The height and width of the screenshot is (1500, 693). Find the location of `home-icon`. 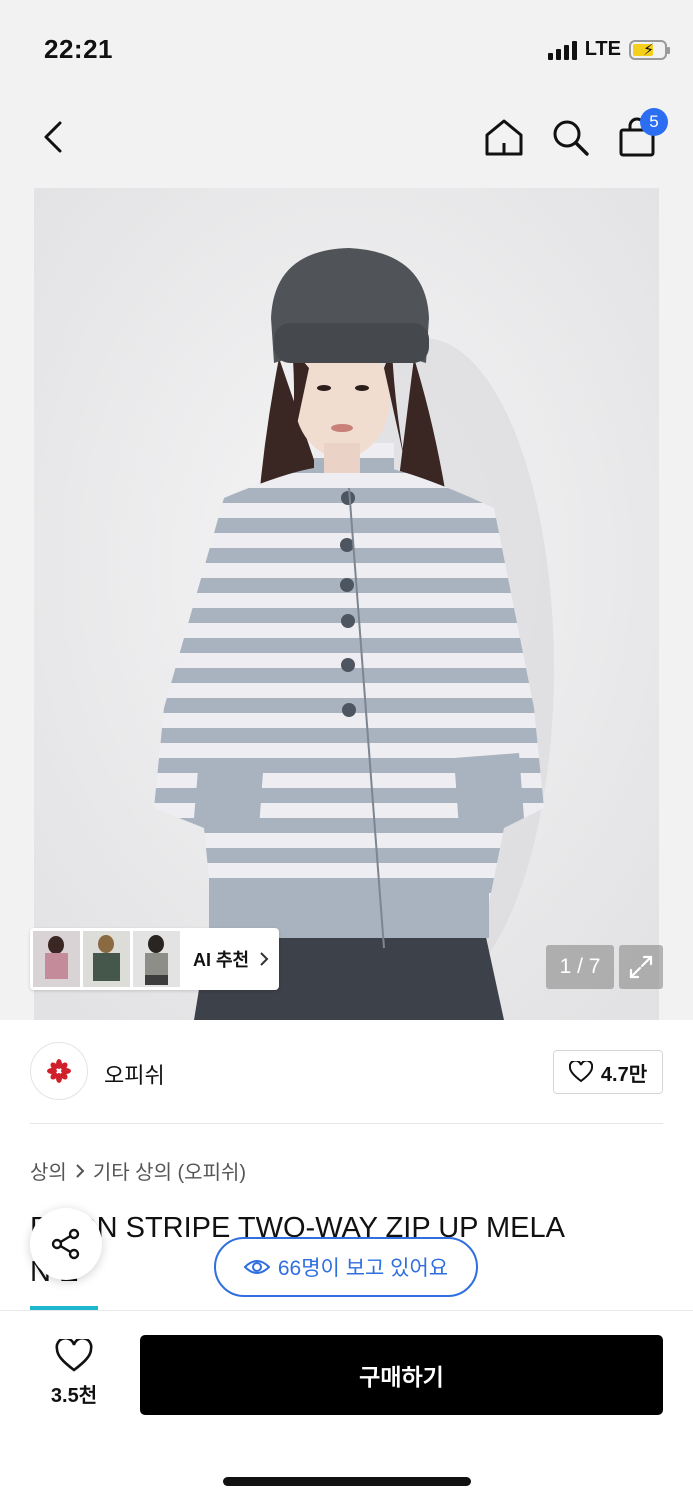

home-icon is located at coordinates (504, 137).